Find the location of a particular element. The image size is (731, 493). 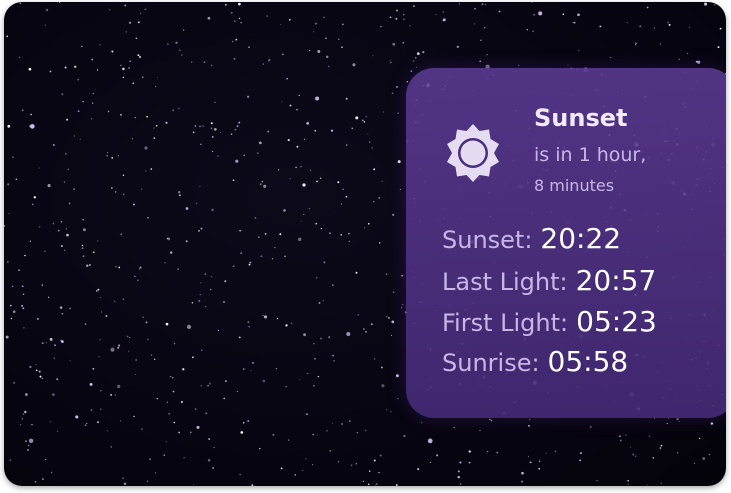

first-light-label: First Light: is located at coordinates (505, 323).